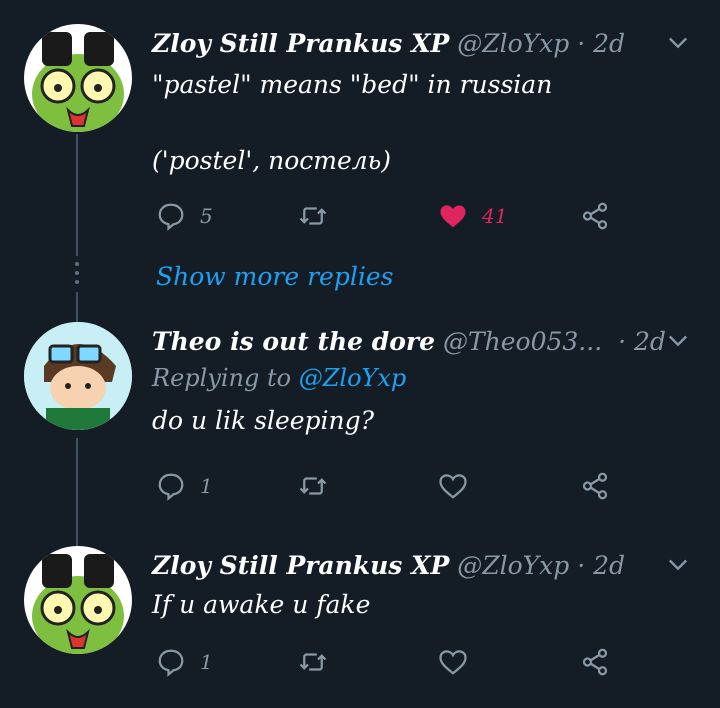 This screenshot has width=720, height=708. Describe the element at coordinates (426, 605) in the screenshot. I see `tweet-text: If u awake u fake` at that location.